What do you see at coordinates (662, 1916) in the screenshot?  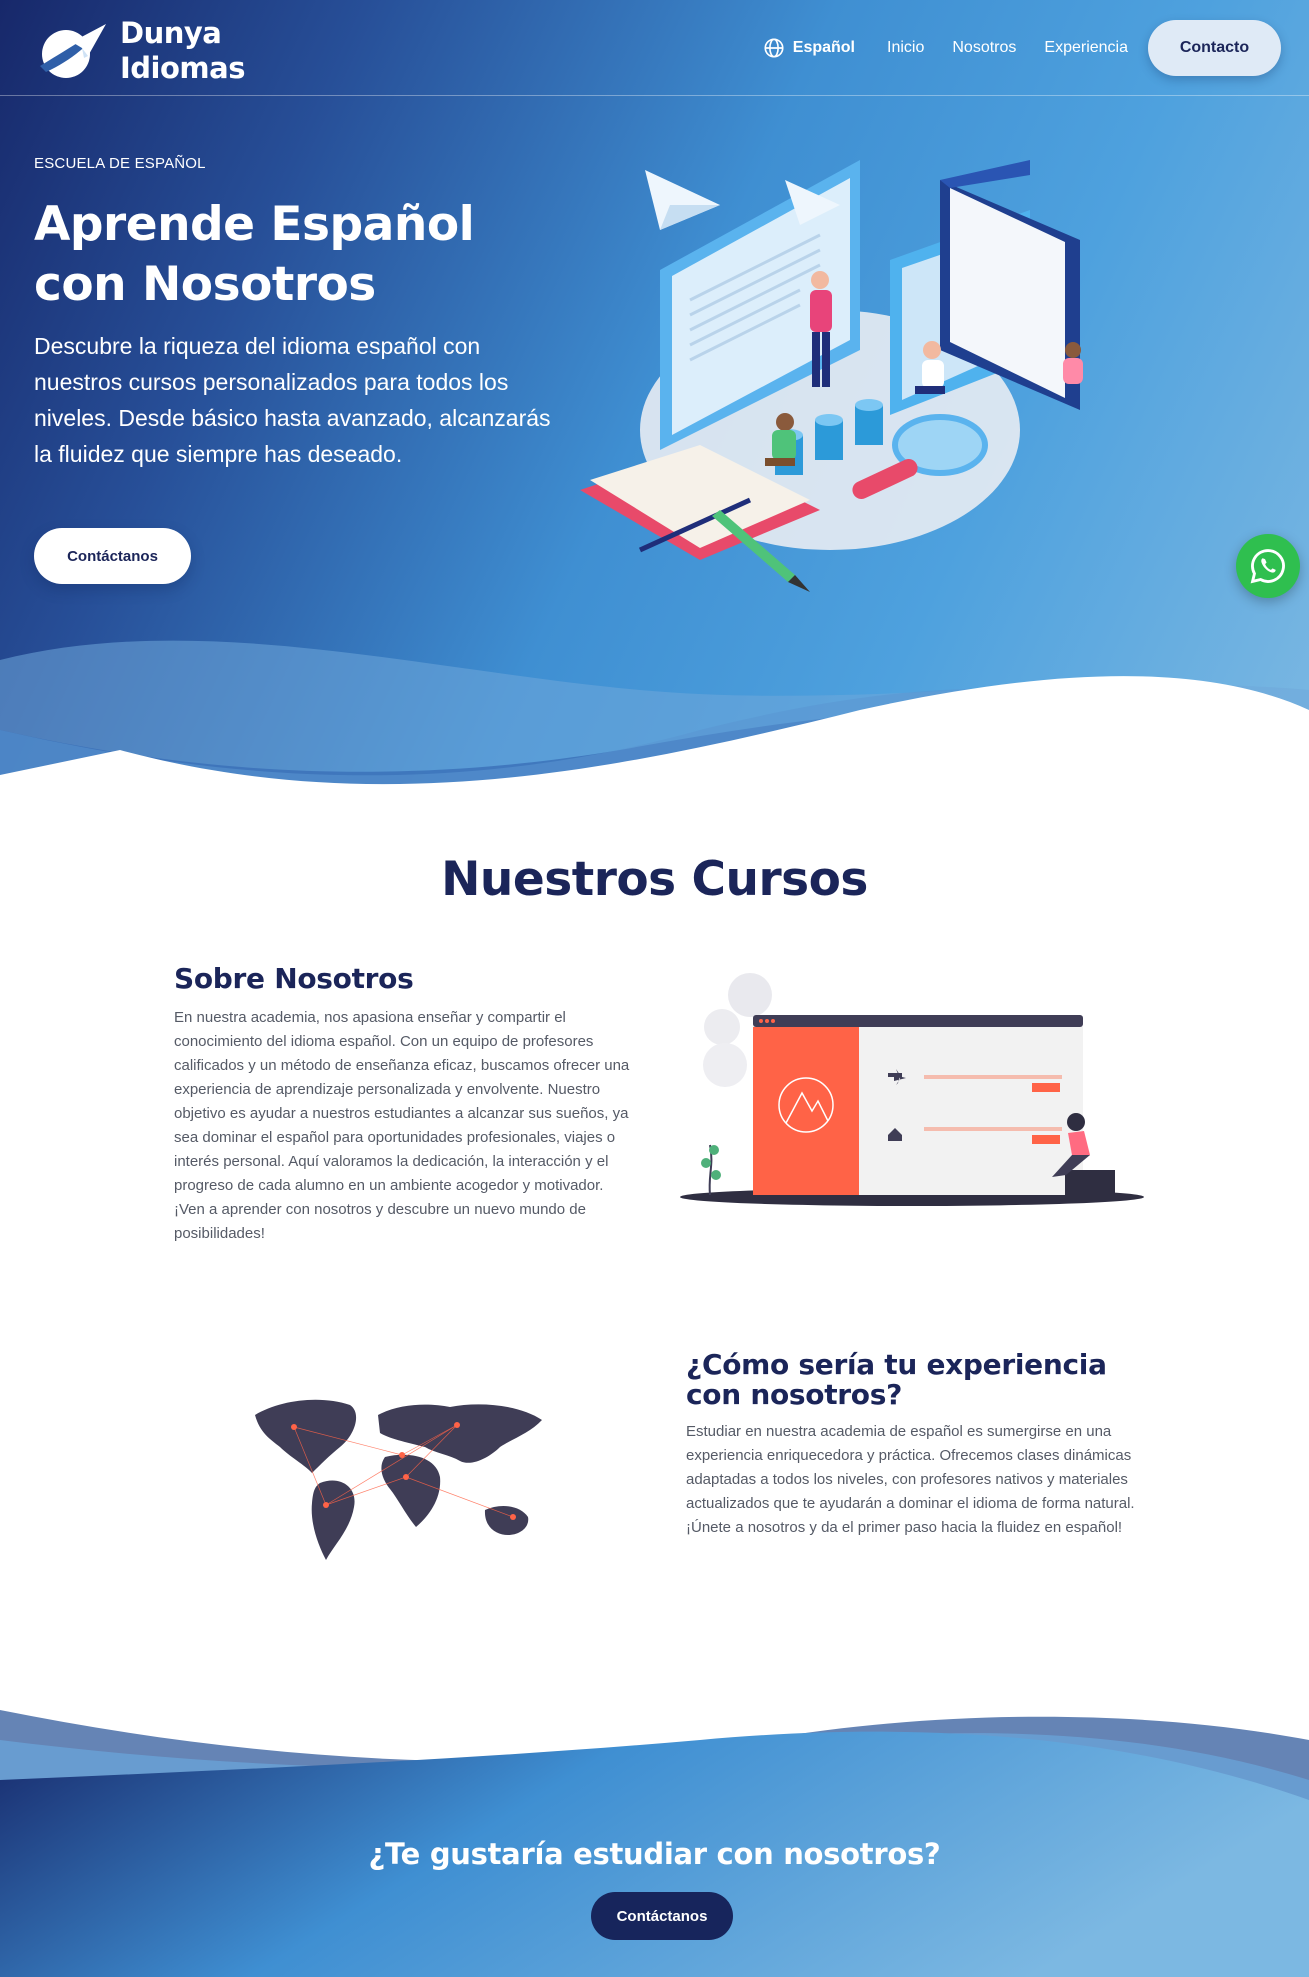 I see `cta-contact-button: Contáctanos` at bounding box center [662, 1916].